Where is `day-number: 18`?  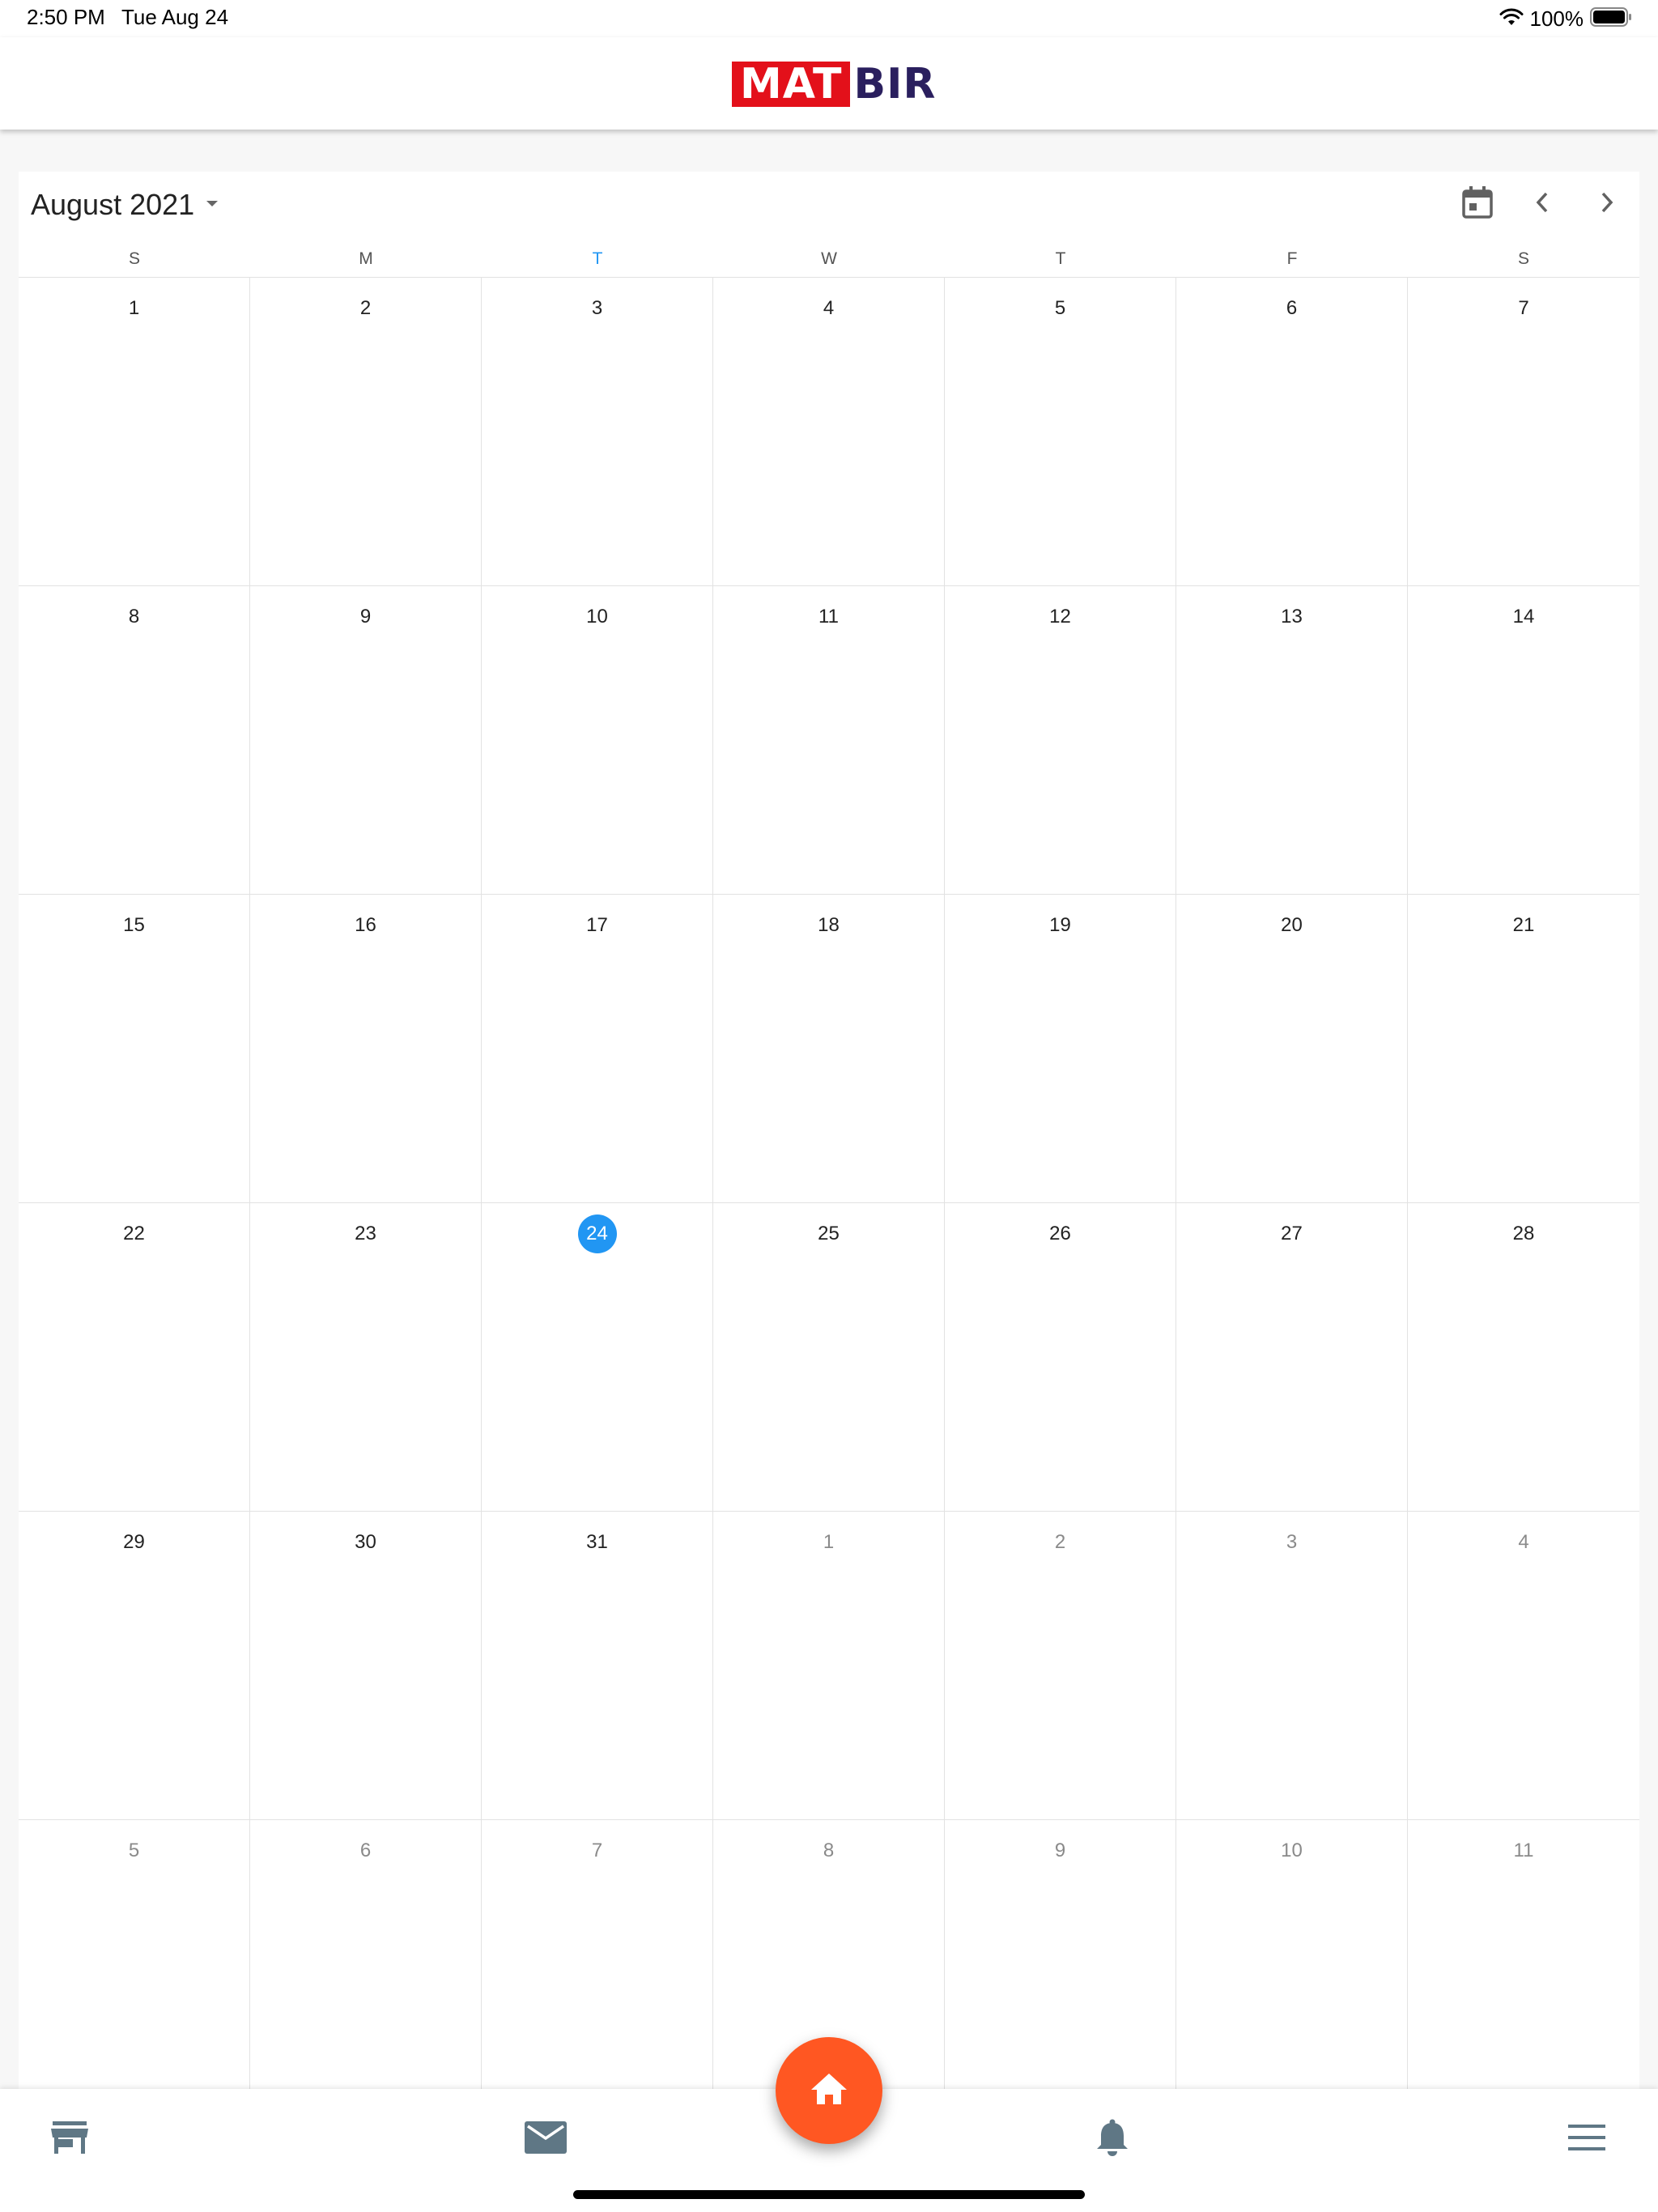 day-number: 18 is located at coordinates (829, 925).